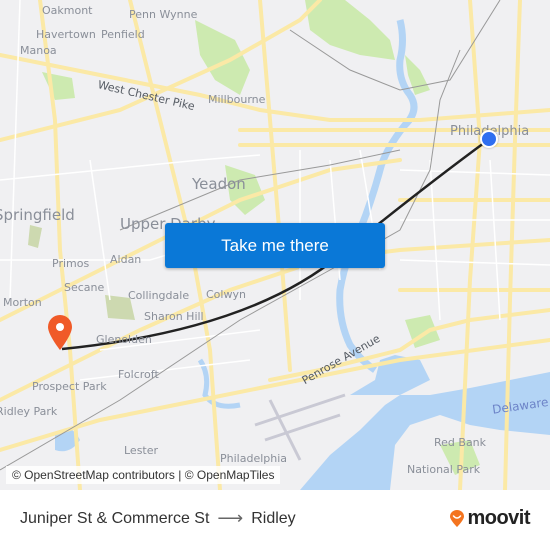 Image resolution: width=550 pixels, height=550 pixels. Describe the element at coordinates (138, 374) in the screenshot. I see `place-label: Folcroft` at that location.